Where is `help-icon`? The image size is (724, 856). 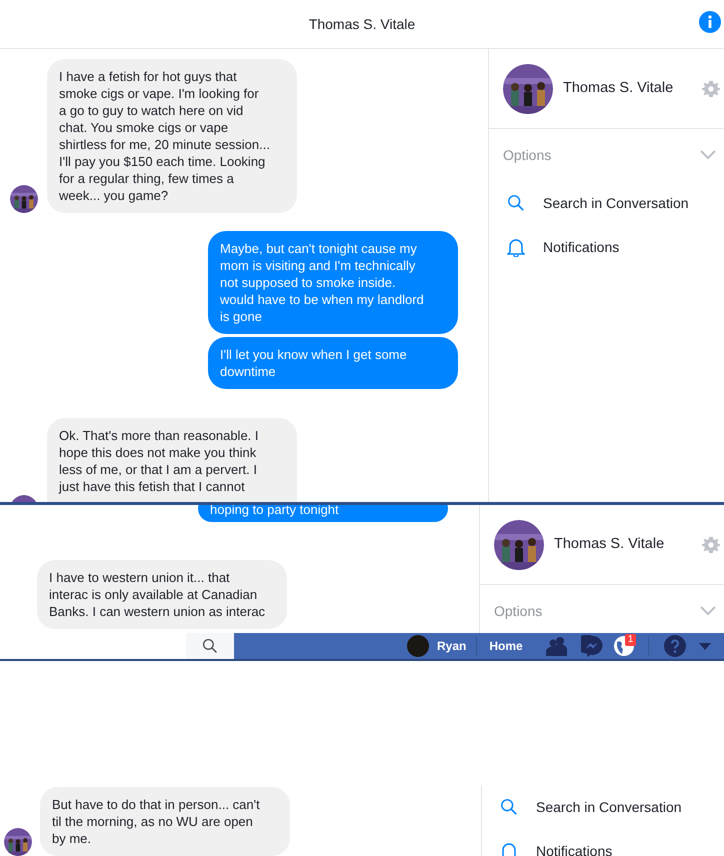 help-icon is located at coordinates (675, 646).